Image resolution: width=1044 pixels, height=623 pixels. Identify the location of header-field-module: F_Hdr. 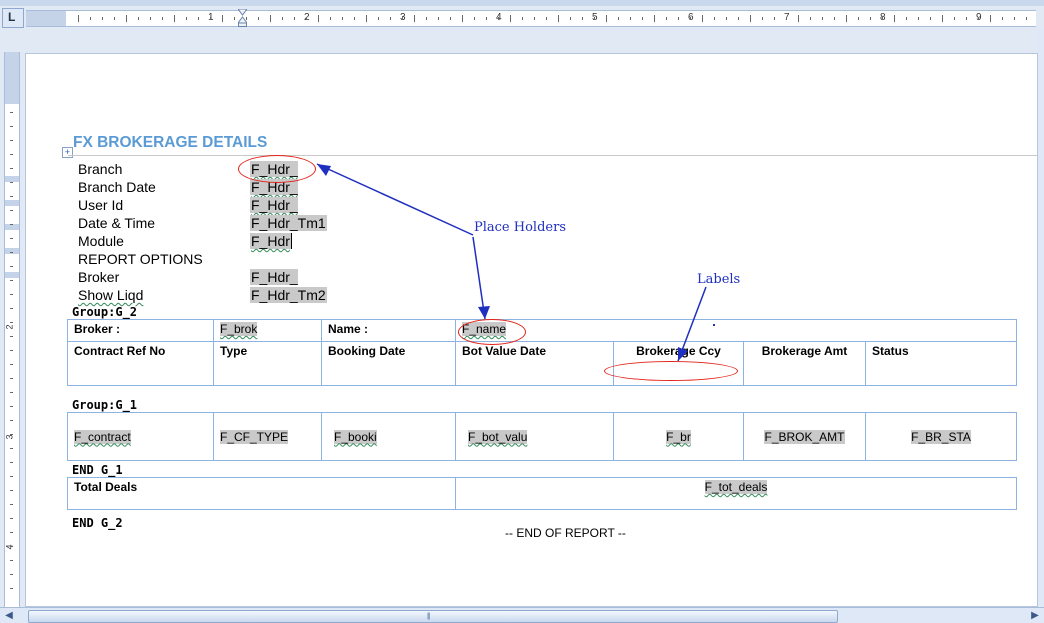
(271, 241).